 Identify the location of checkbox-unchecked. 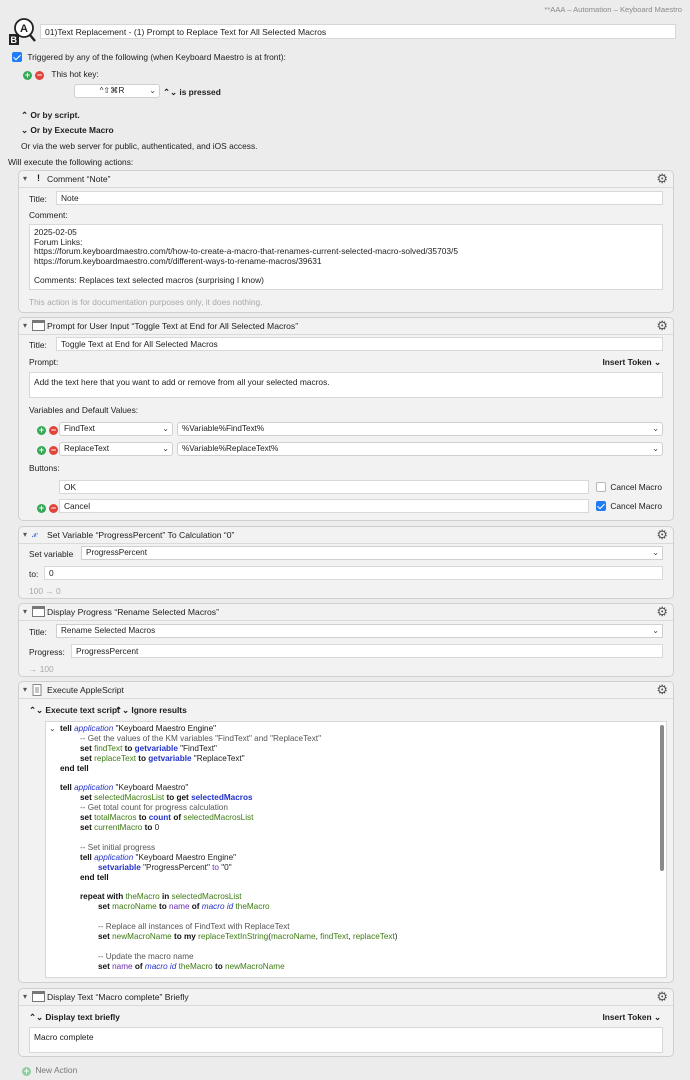
(601, 487).